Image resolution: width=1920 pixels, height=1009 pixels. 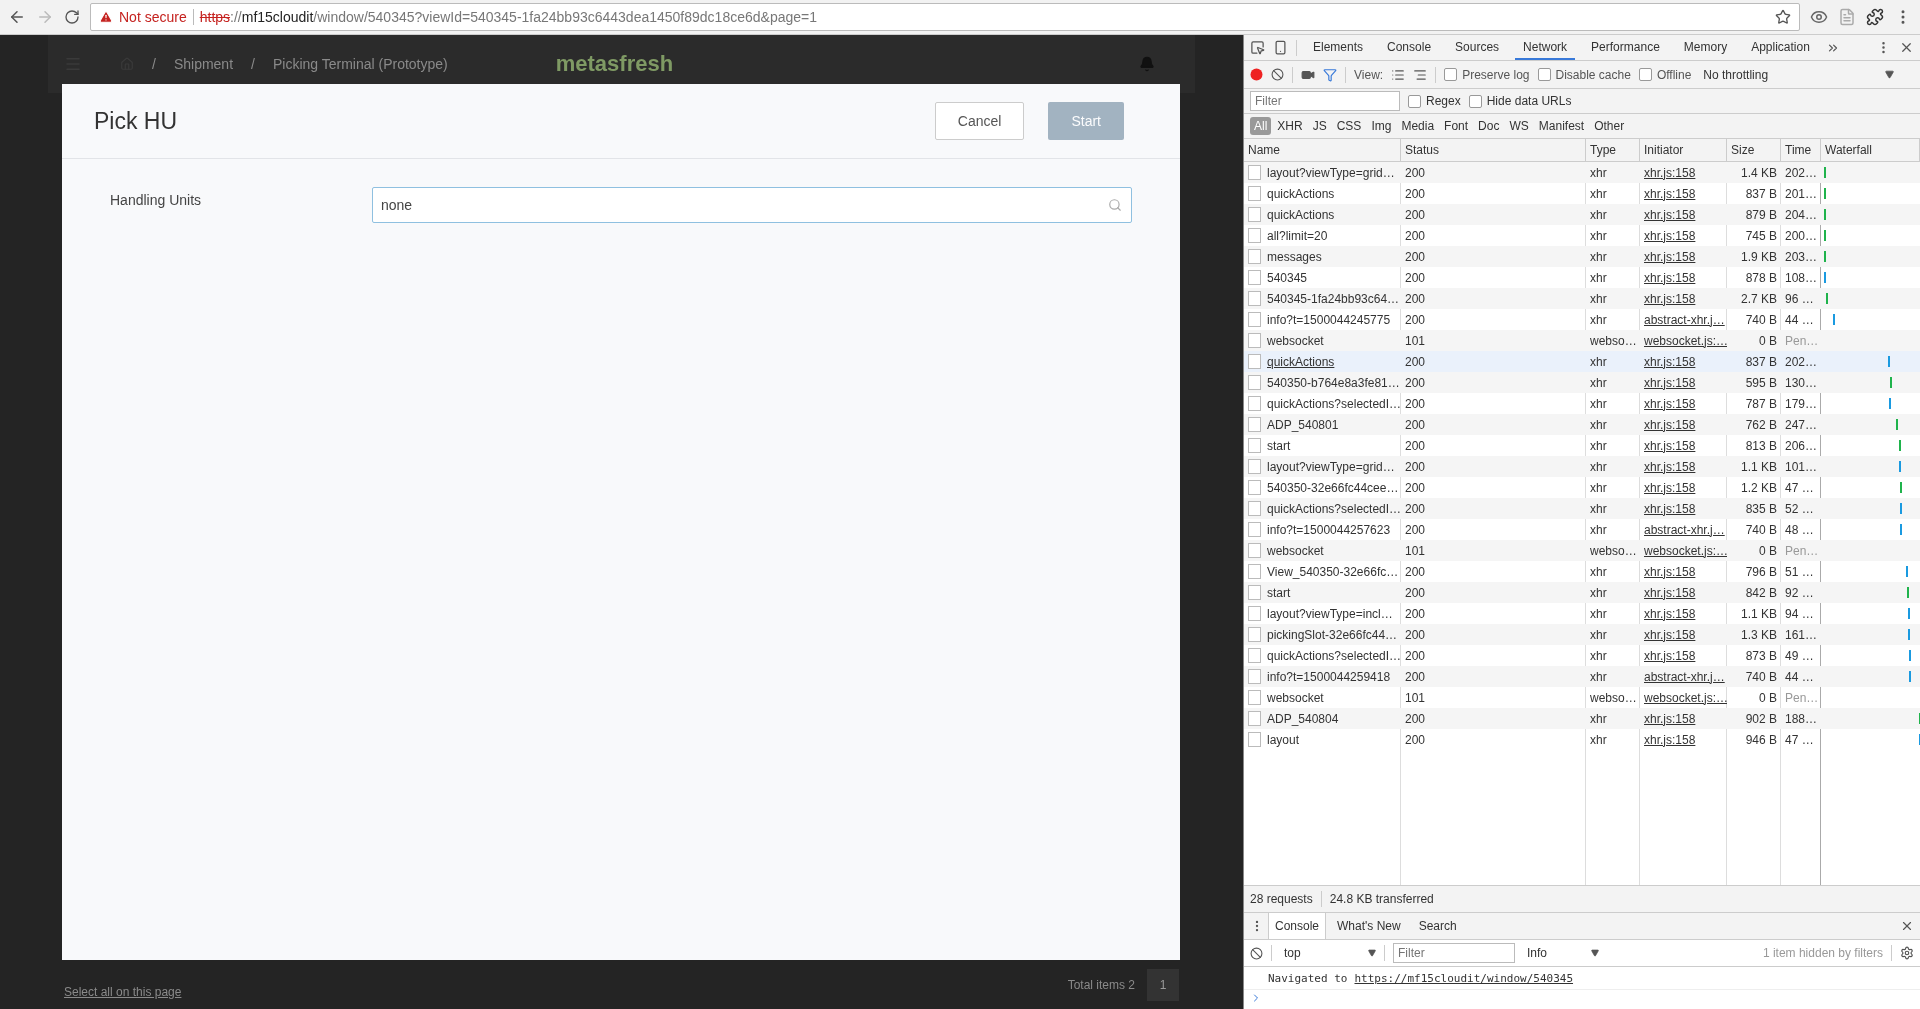 I want to click on drawer-tab: What's New, so click(x=1369, y=926).